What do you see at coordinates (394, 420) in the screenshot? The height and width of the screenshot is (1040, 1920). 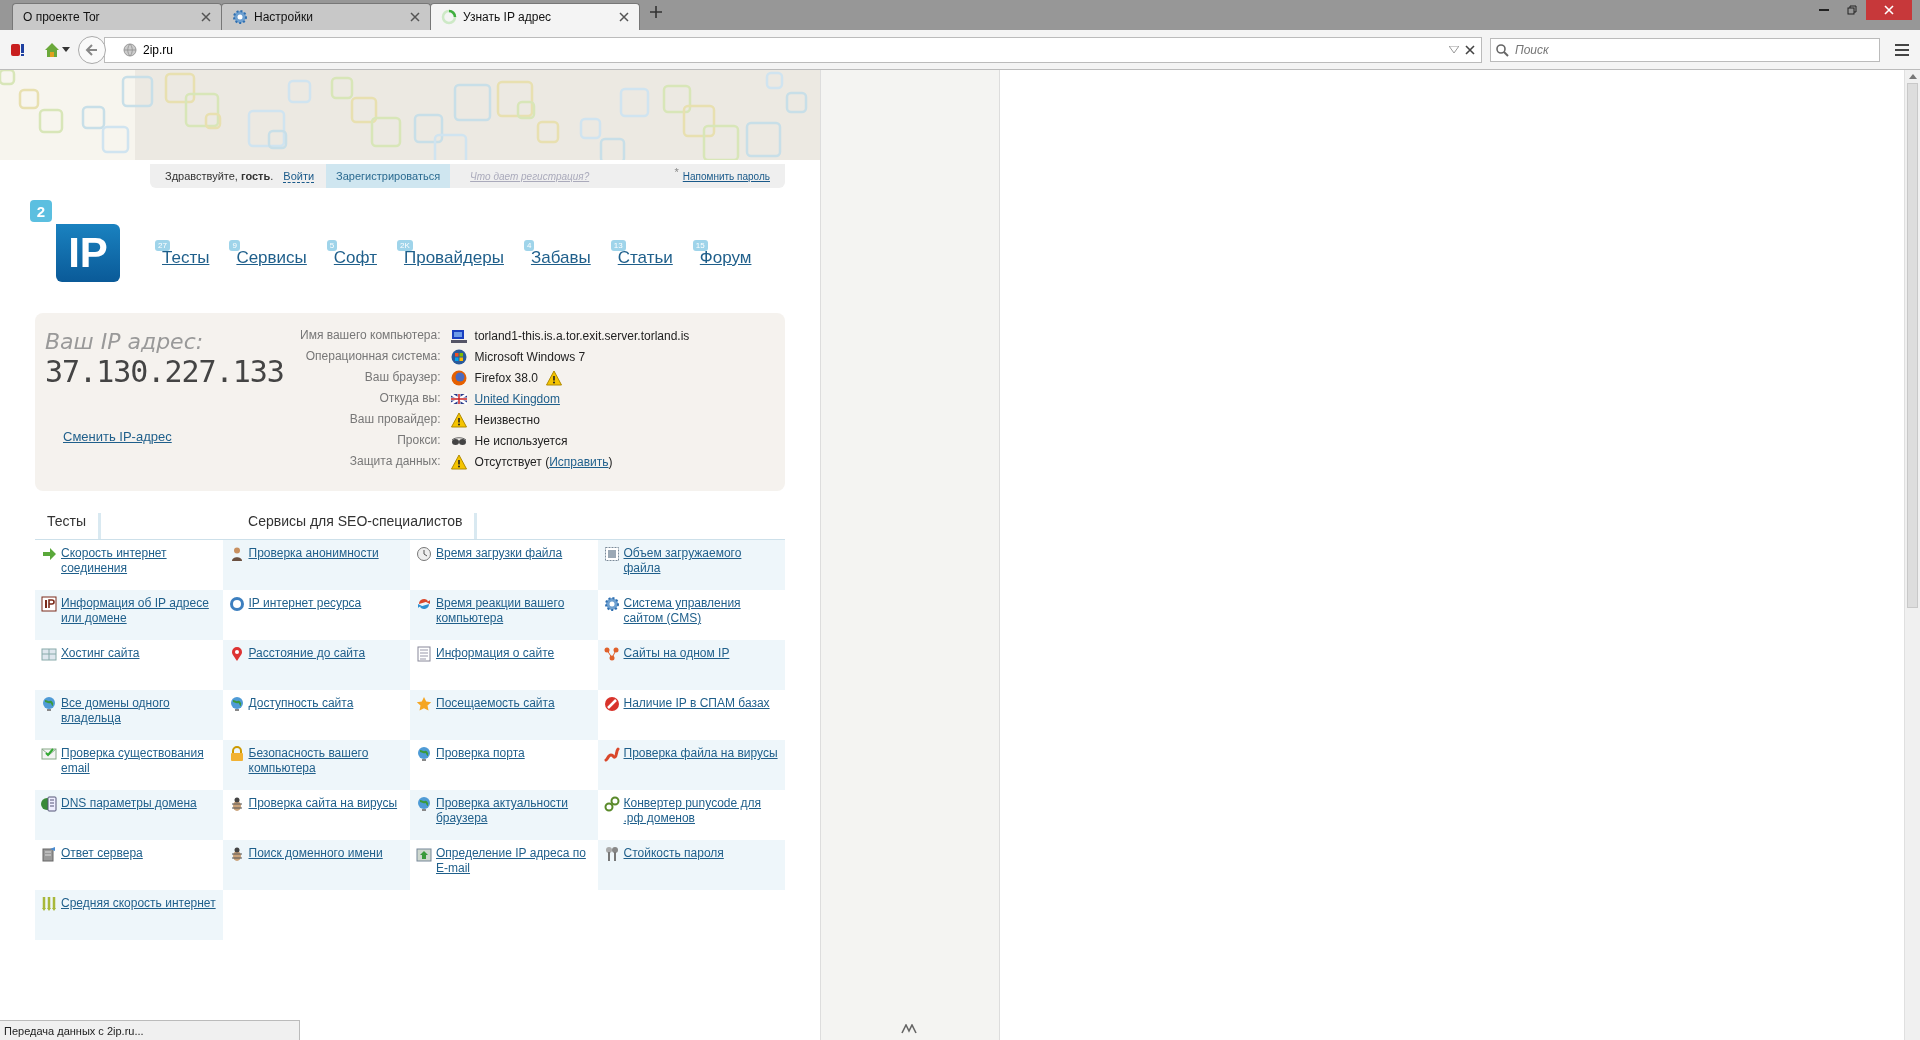 I see `info-label: Ваш провайдер:` at bounding box center [394, 420].